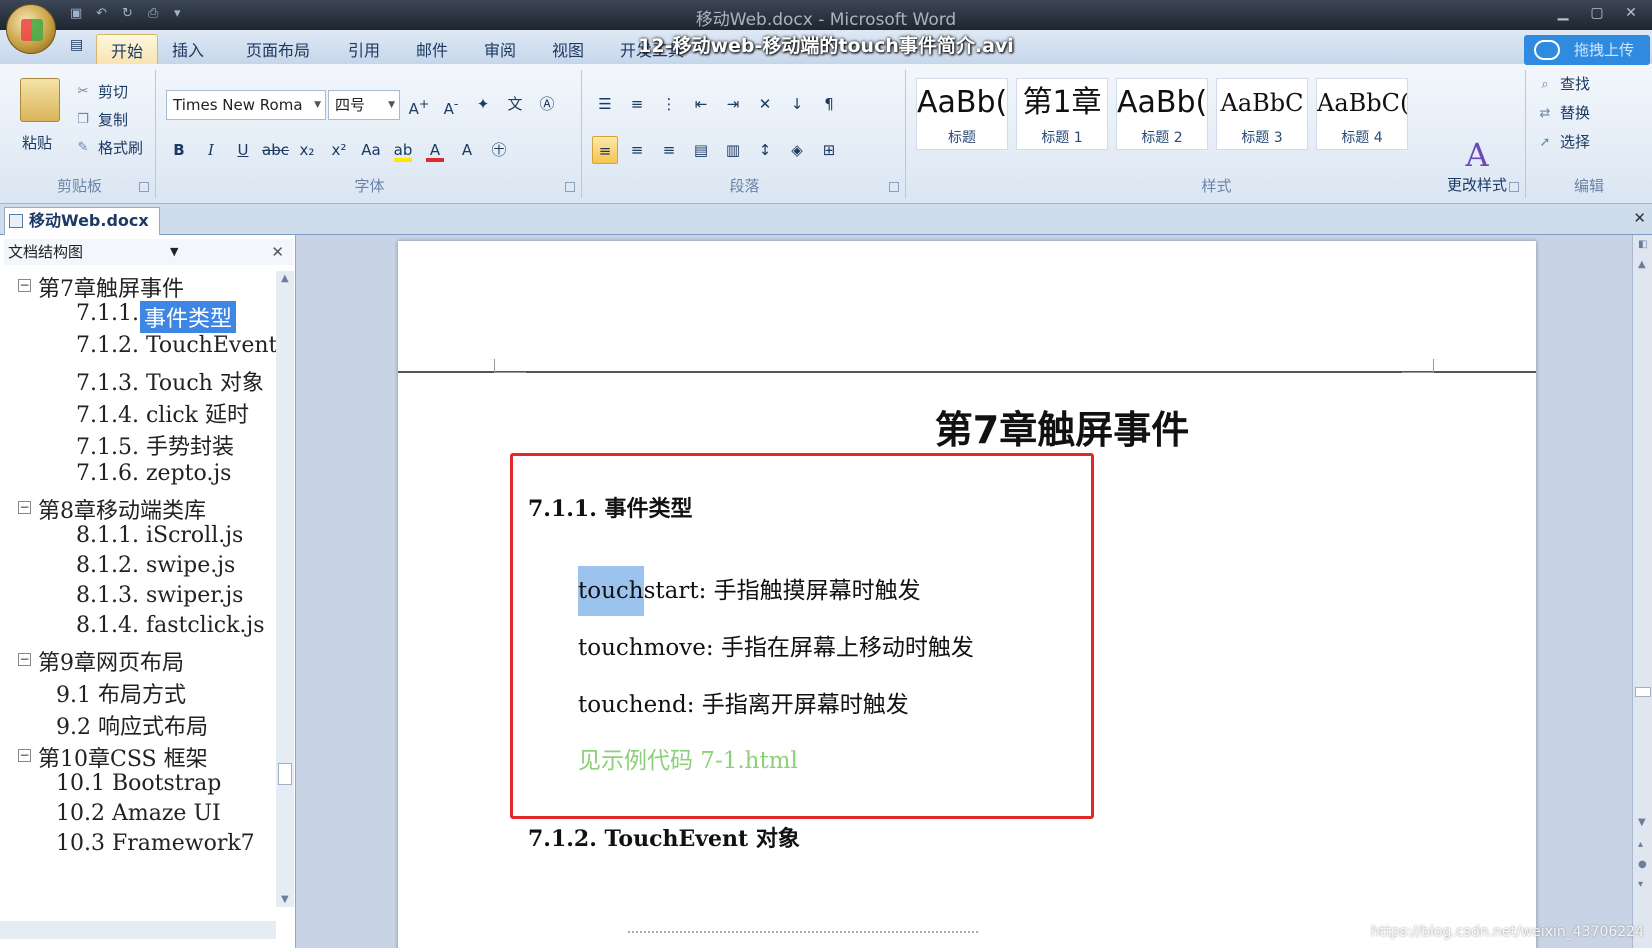 The image size is (1652, 948). What do you see at coordinates (1563, 142) in the screenshot?
I see `select-button: ➚ 选择` at bounding box center [1563, 142].